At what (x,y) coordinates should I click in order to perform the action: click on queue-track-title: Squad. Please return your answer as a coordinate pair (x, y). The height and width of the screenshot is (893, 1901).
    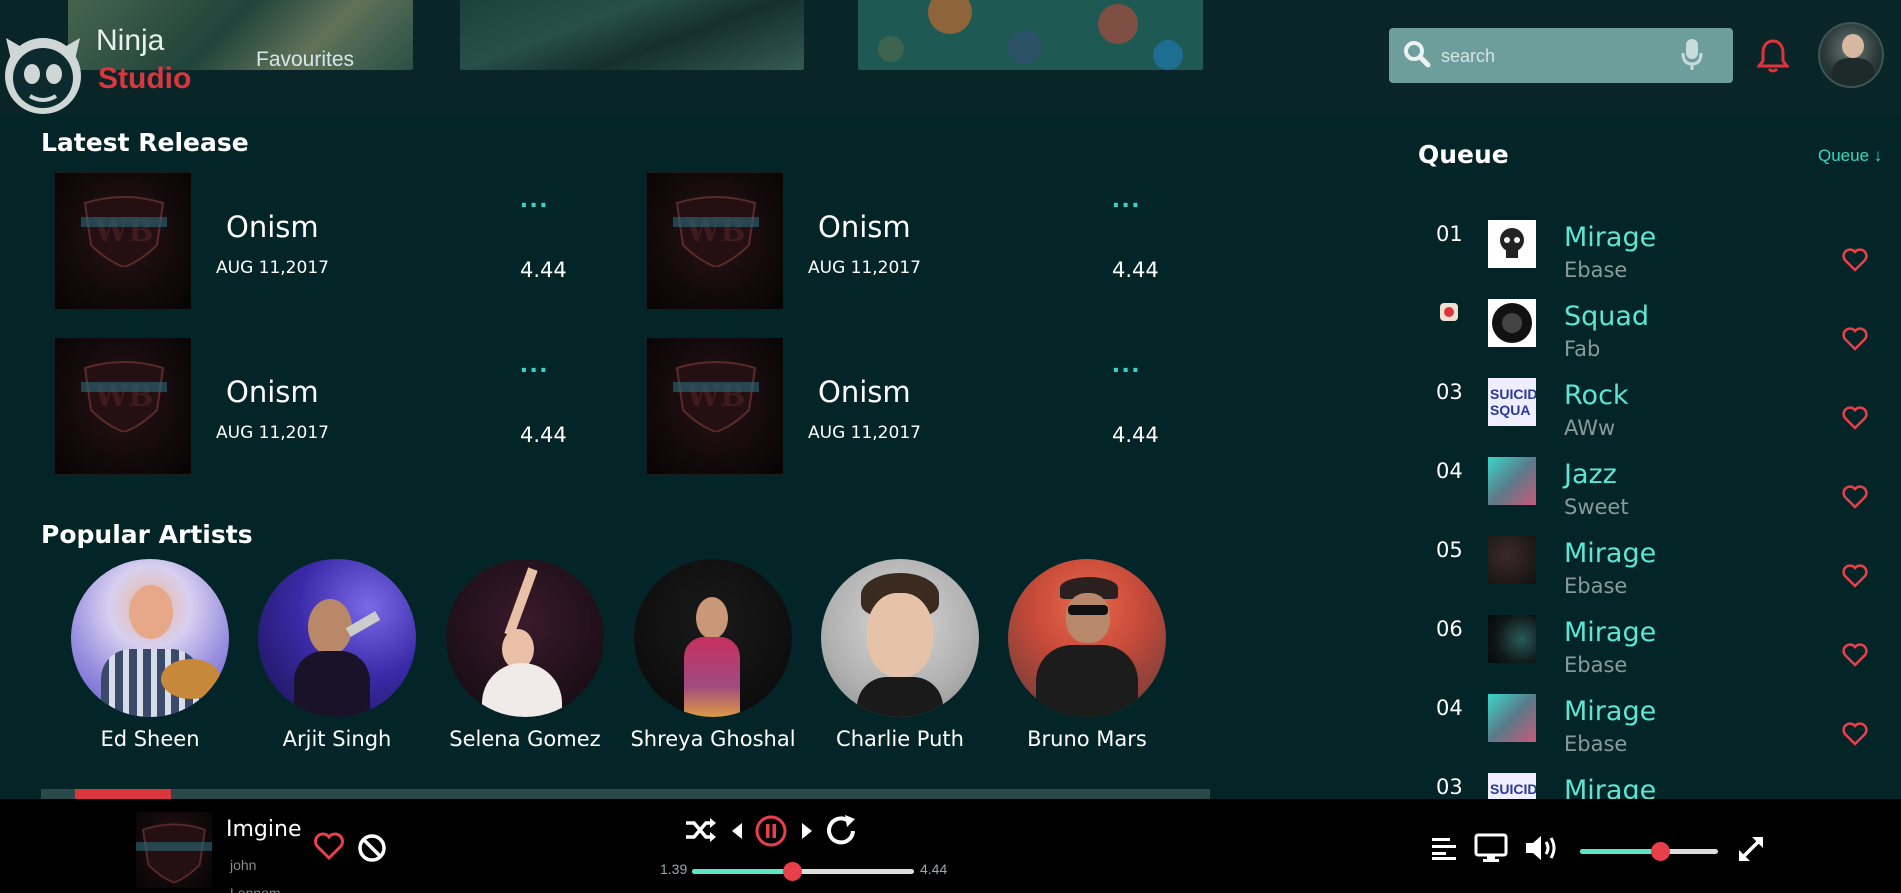
    Looking at the image, I should click on (1606, 316).